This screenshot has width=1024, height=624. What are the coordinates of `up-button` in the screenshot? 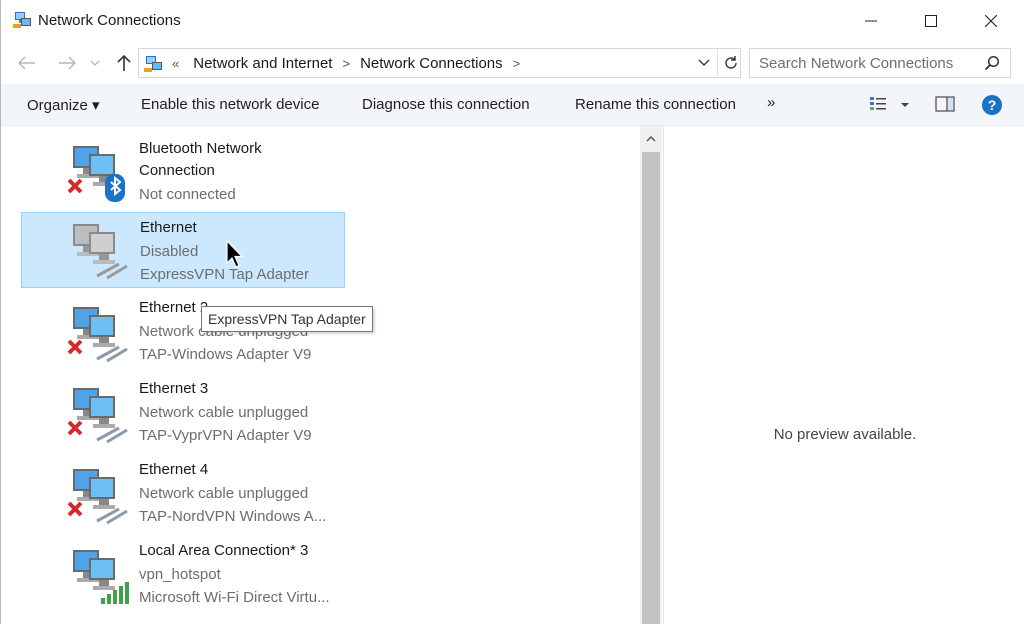 It's located at (124, 63).